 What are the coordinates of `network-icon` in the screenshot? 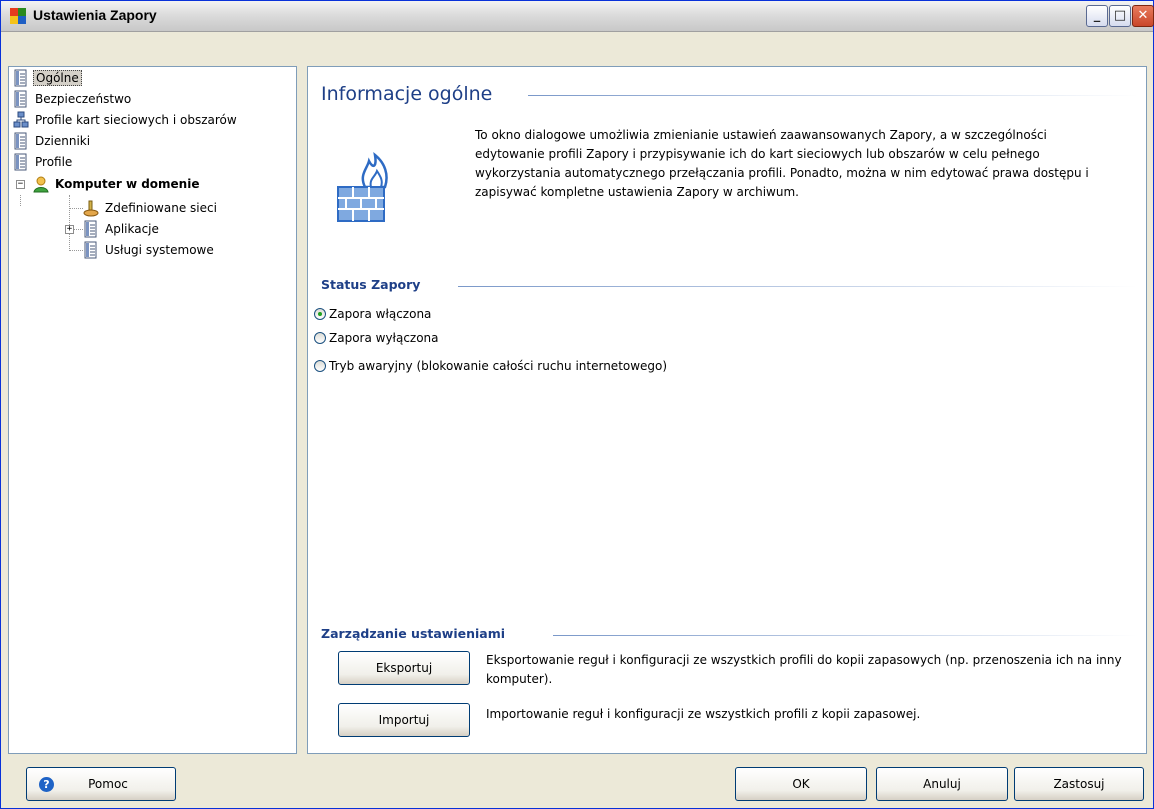 It's located at (21, 119).